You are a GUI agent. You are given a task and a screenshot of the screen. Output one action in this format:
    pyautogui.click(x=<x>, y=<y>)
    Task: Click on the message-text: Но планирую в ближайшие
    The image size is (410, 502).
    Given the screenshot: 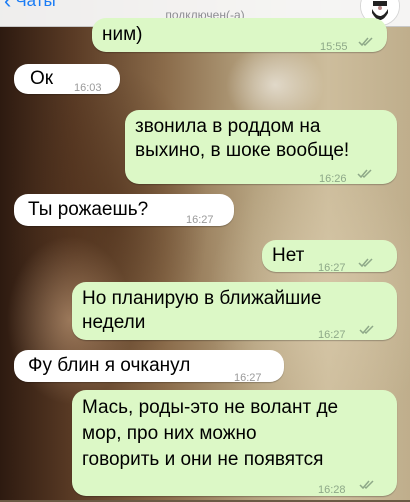 What is the action you would take?
    pyautogui.click(x=202, y=298)
    